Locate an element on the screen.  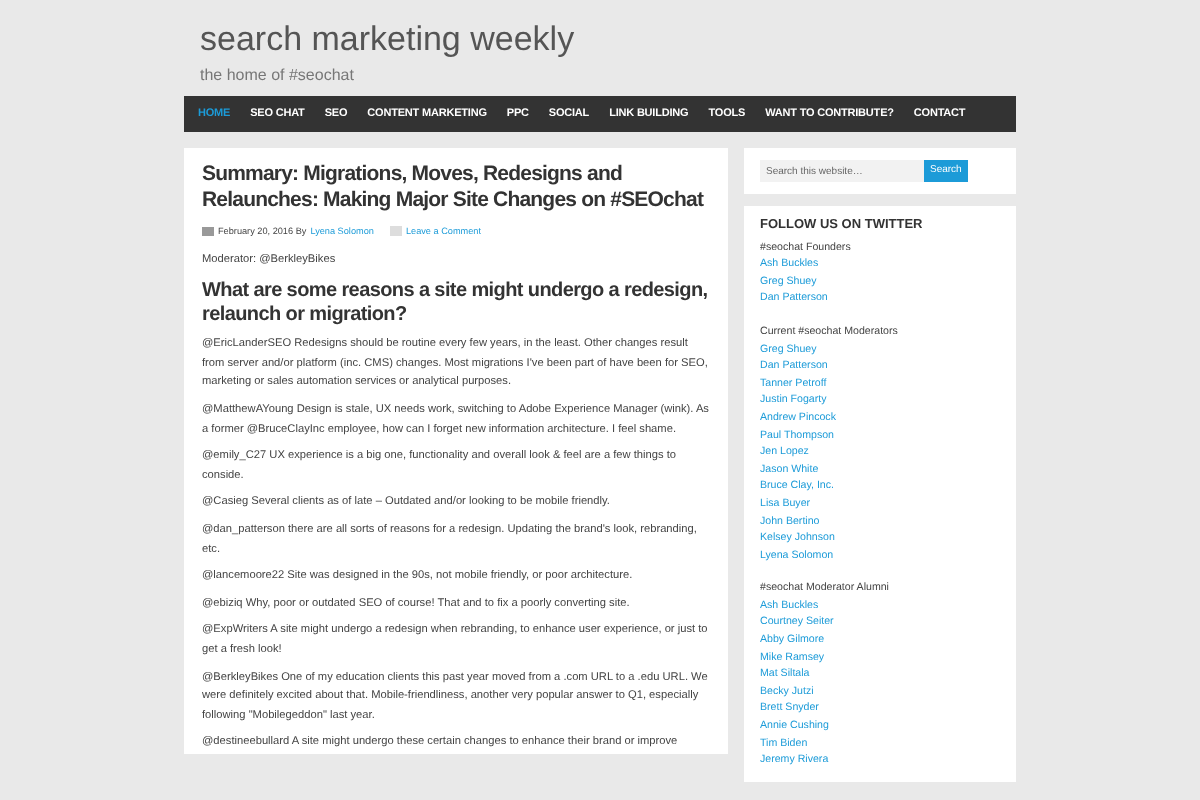
site-tagline: the home of #seochat is located at coordinates (278, 76).